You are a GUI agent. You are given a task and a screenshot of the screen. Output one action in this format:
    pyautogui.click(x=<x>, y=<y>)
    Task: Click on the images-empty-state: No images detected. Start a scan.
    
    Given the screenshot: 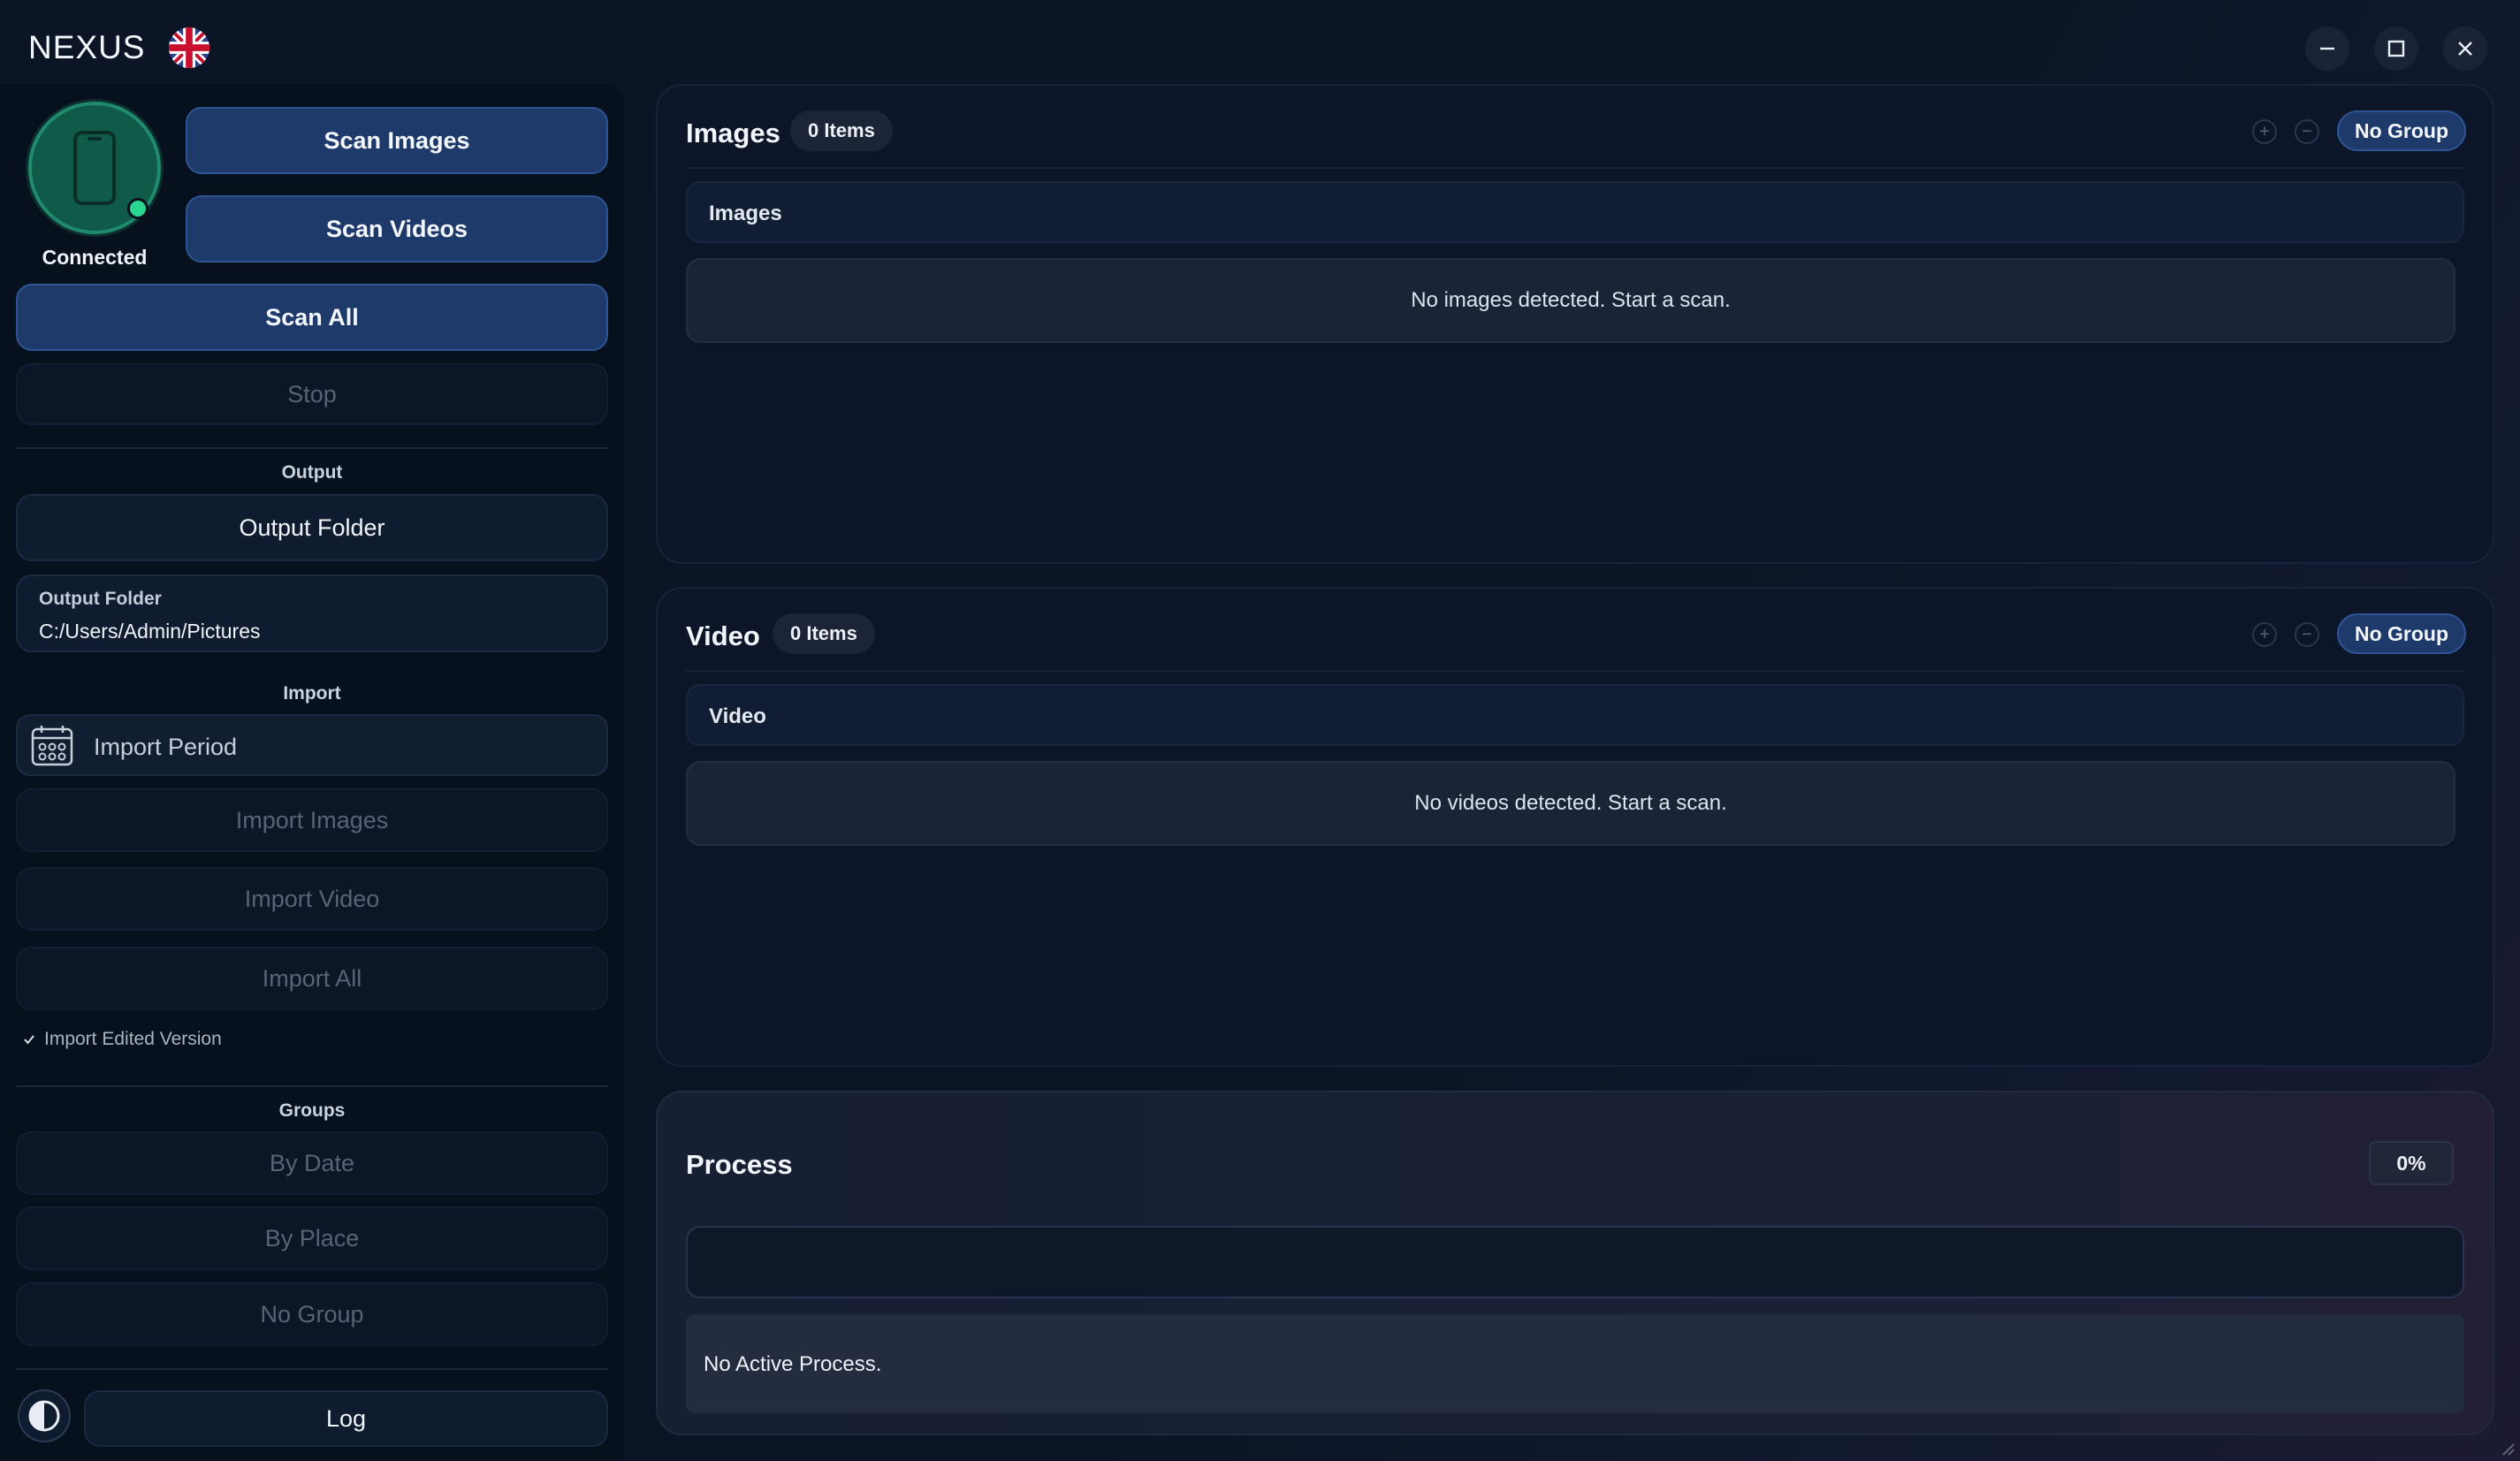 What is the action you would take?
    pyautogui.click(x=1570, y=300)
    